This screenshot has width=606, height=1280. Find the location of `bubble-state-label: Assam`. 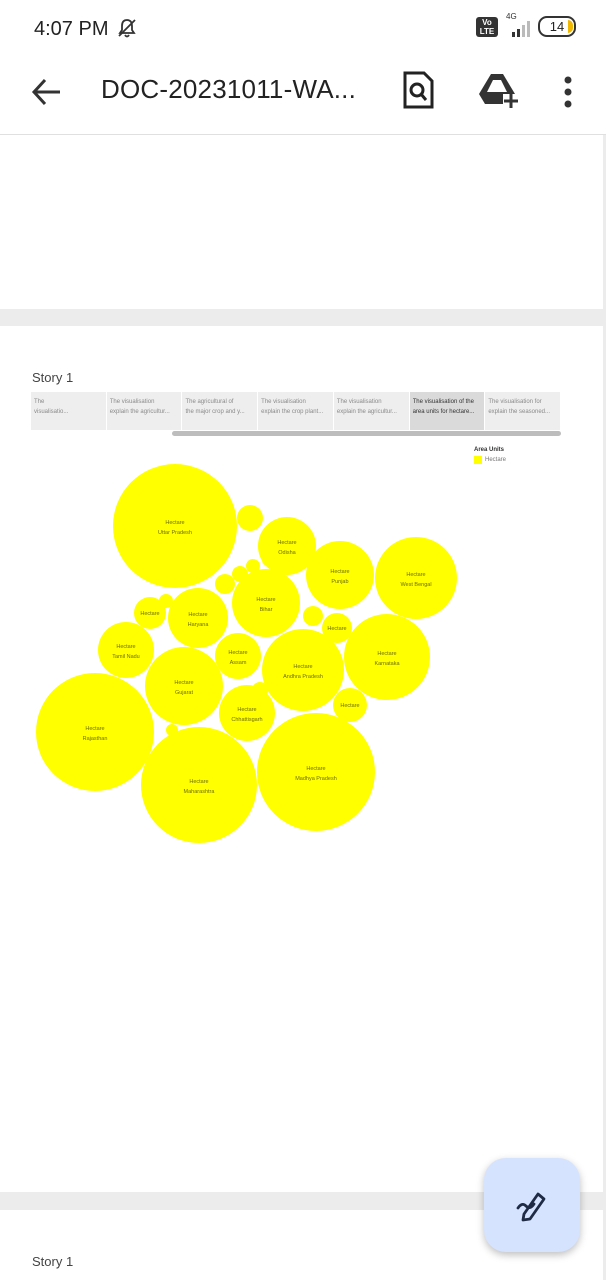

bubble-state-label: Assam is located at coordinates (238, 663).